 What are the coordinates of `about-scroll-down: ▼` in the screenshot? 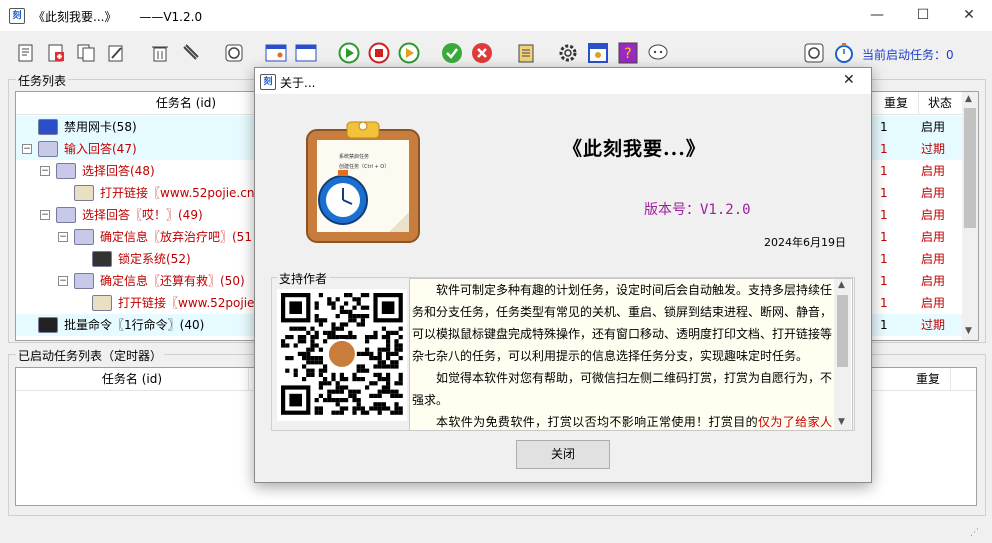 It's located at (841, 422).